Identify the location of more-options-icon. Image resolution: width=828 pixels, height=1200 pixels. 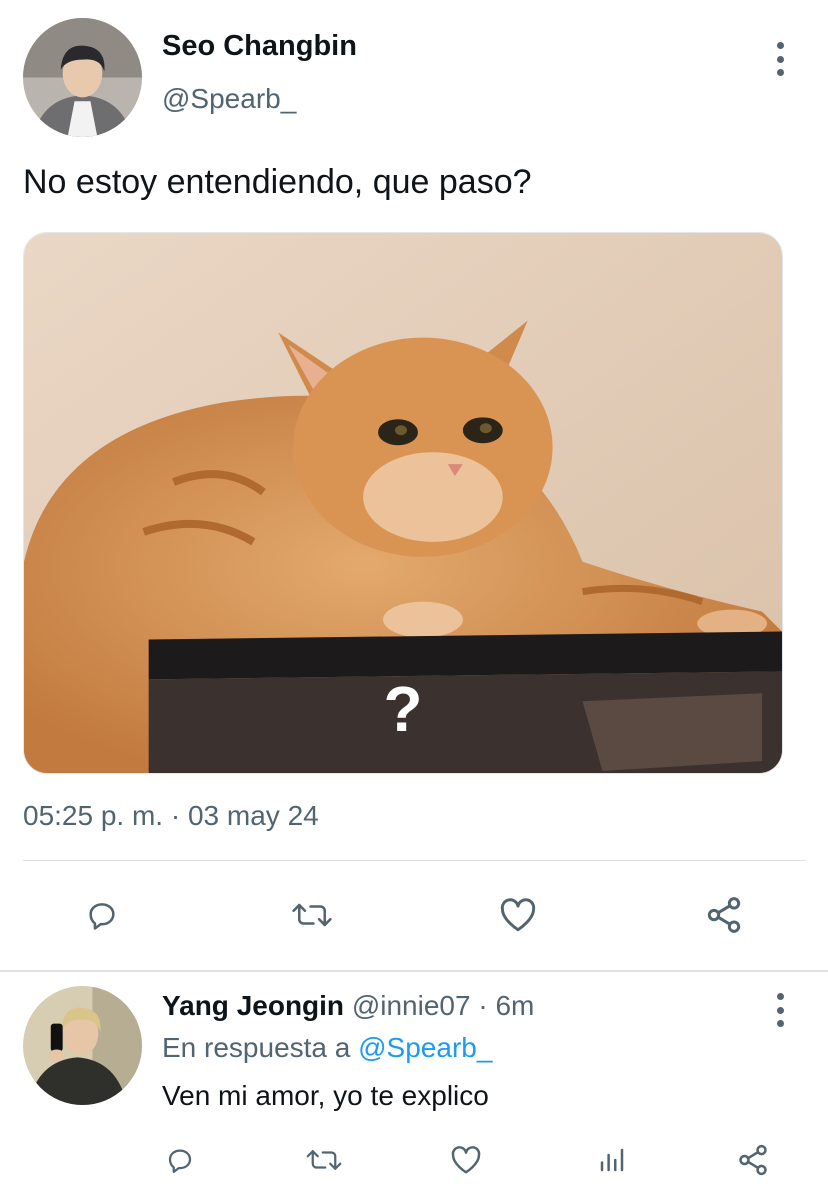
(780, 59).